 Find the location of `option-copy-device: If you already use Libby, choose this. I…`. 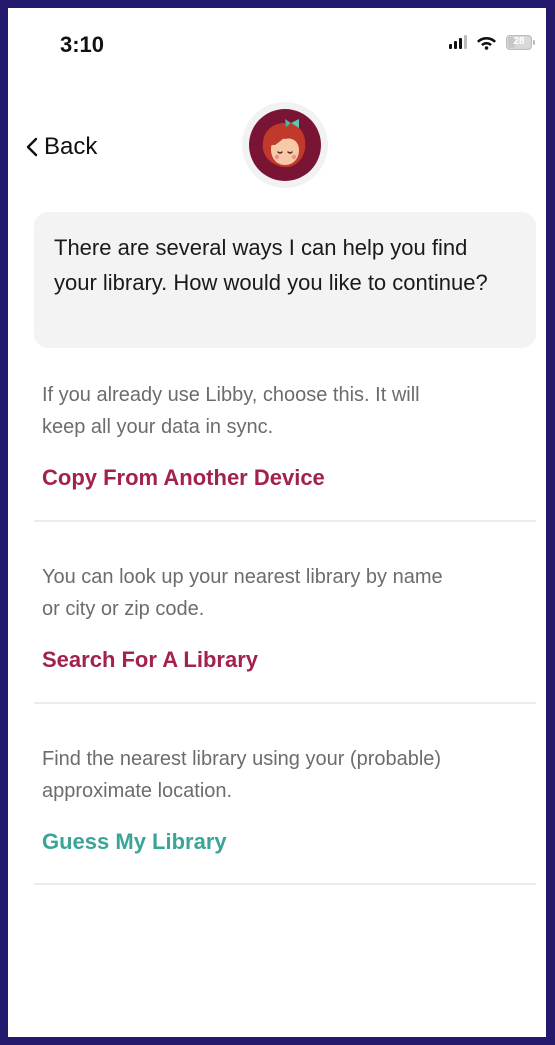

option-copy-device: If you already use Libby, choose this. I… is located at coordinates (289, 435).